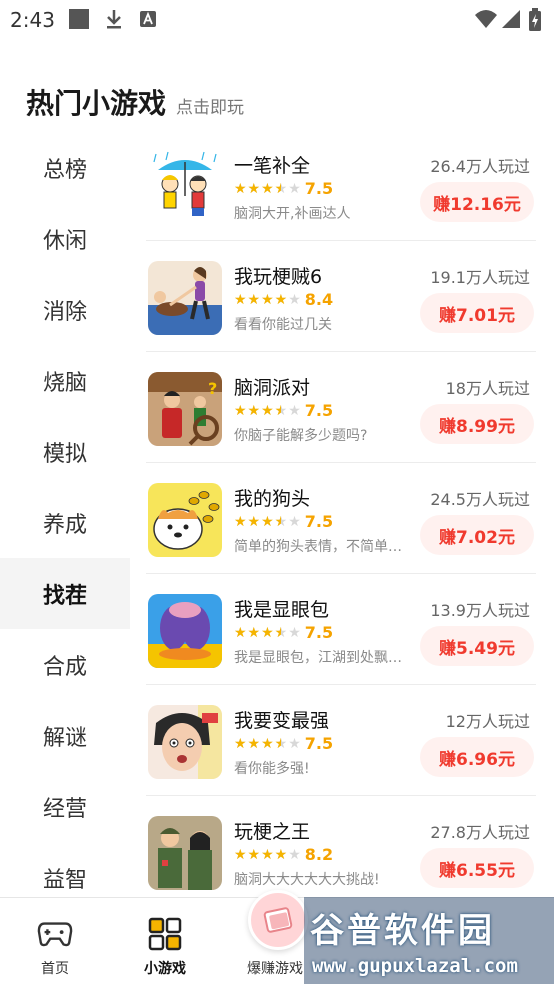 The width and height of the screenshot is (554, 984). What do you see at coordinates (477, 646) in the screenshot?
I see `earn-button: 赚5.49元` at bounding box center [477, 646].